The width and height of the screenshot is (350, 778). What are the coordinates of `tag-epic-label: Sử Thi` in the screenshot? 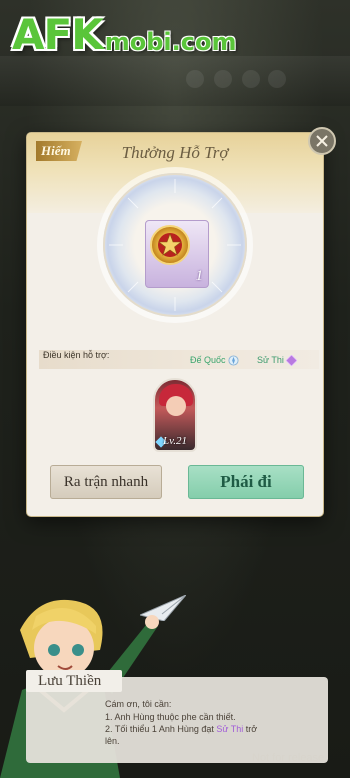 It's located at (270, 360).